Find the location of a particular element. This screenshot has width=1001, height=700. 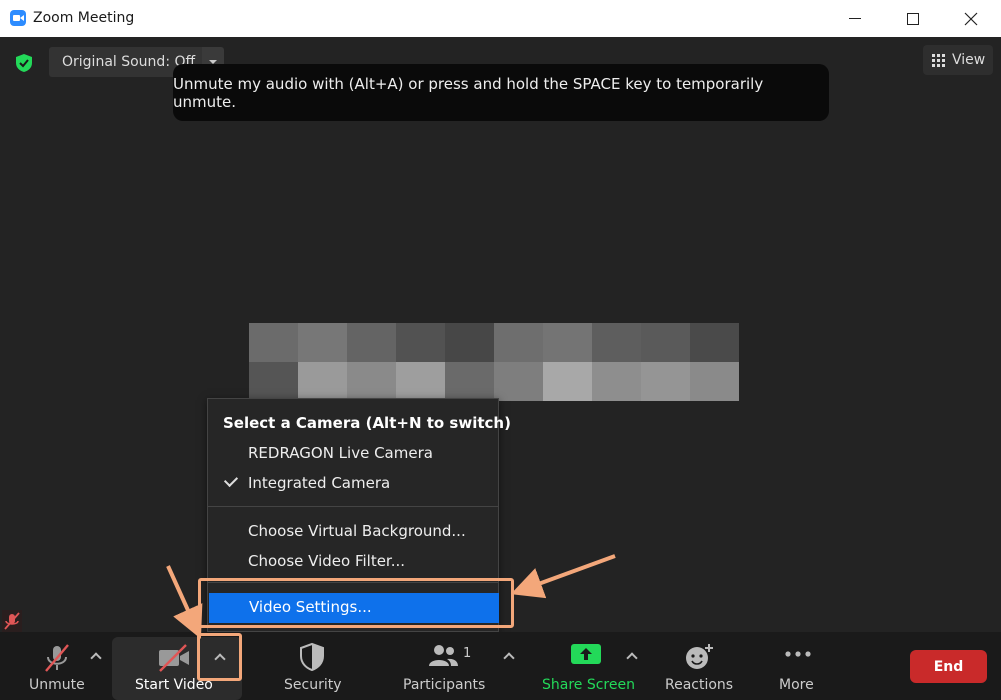

view-label: View is located at coordinates (969, 60).